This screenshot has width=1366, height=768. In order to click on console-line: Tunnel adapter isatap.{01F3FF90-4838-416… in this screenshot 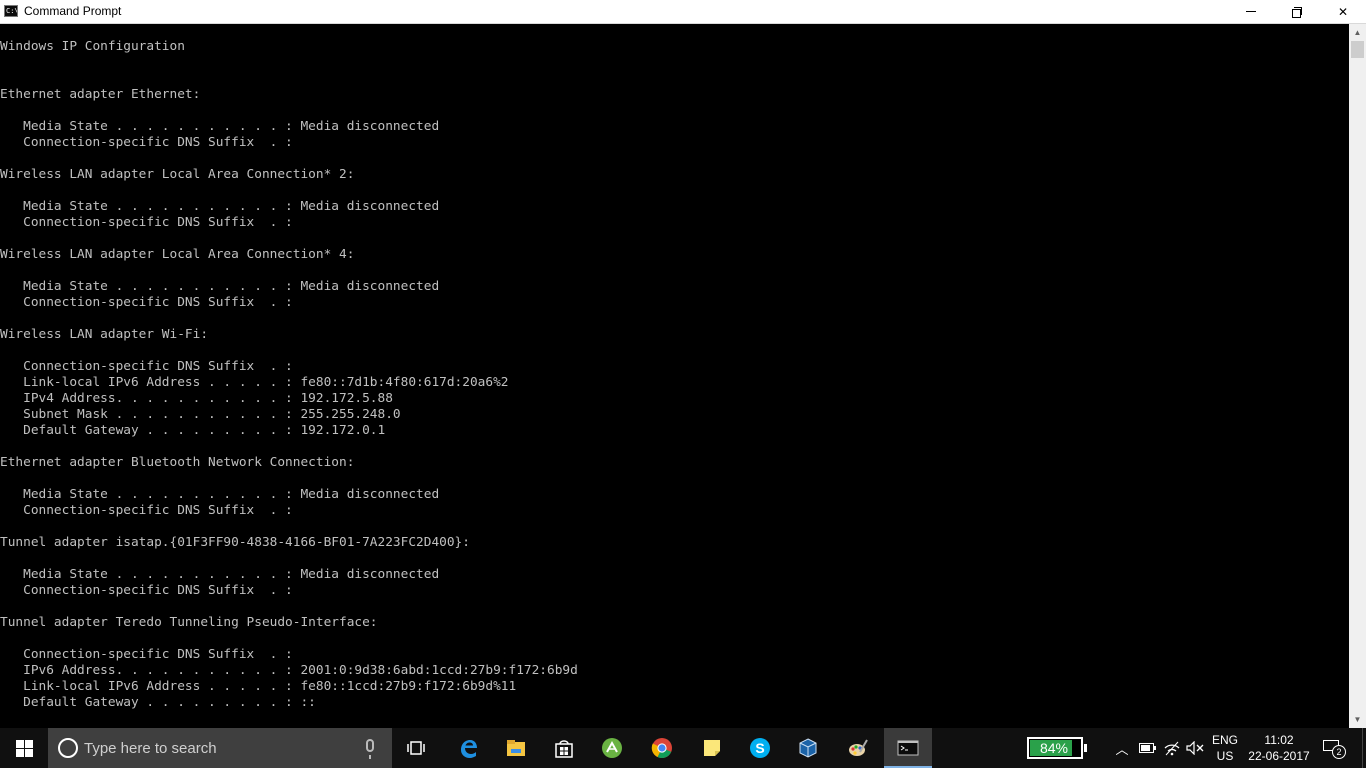, I will do `click(235, 542)`.